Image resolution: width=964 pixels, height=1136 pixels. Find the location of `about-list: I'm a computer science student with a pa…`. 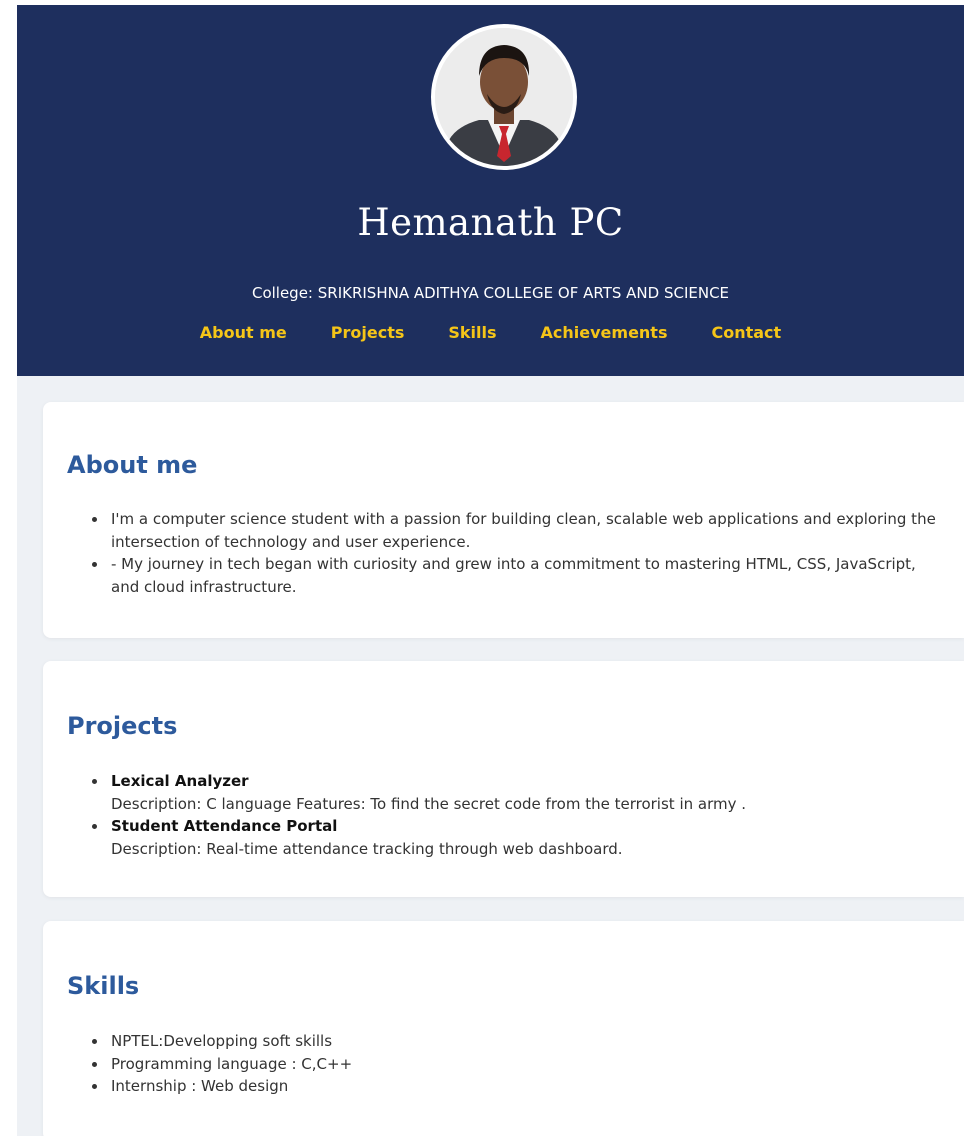

about-list: I'm a computer science student with a pa… is located at coordinates (518, 553).